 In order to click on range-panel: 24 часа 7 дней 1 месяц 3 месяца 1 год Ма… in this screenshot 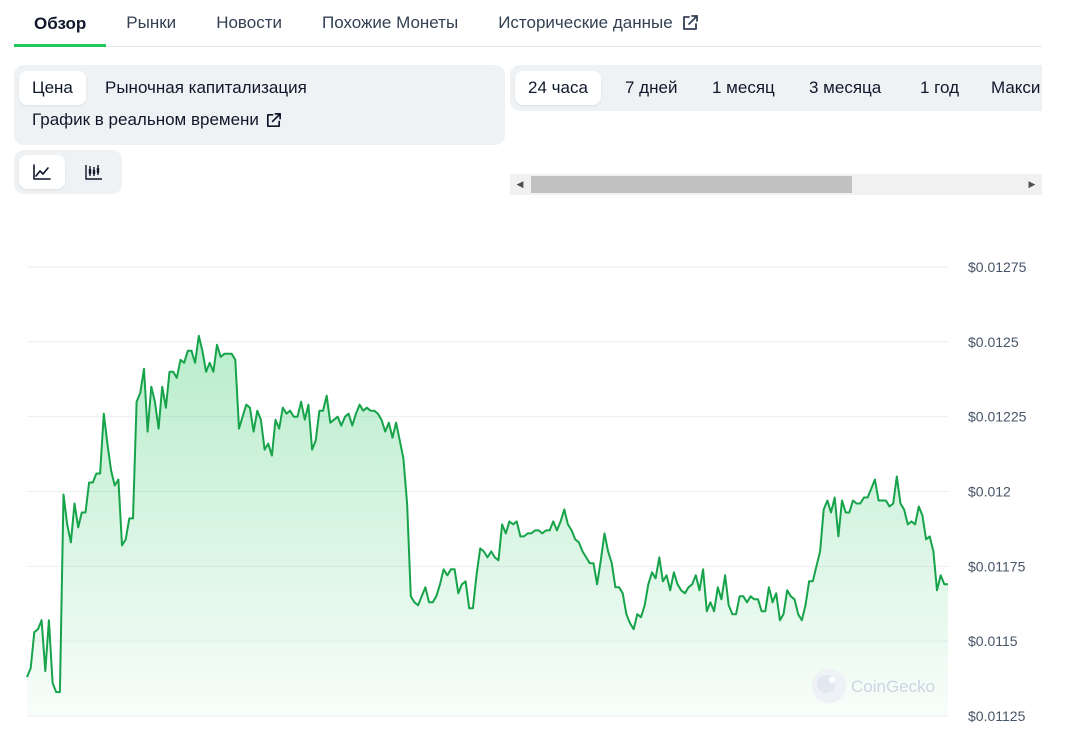, I will do `click(776, 88)`.